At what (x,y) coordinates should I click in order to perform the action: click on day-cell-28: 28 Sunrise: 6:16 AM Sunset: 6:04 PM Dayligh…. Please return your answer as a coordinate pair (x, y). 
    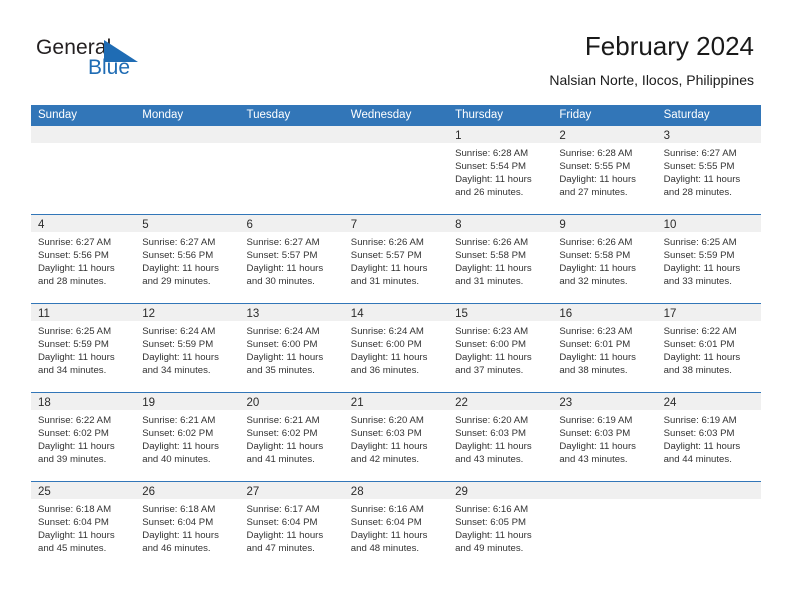
    Looking at the image, I should click on (396, 526).